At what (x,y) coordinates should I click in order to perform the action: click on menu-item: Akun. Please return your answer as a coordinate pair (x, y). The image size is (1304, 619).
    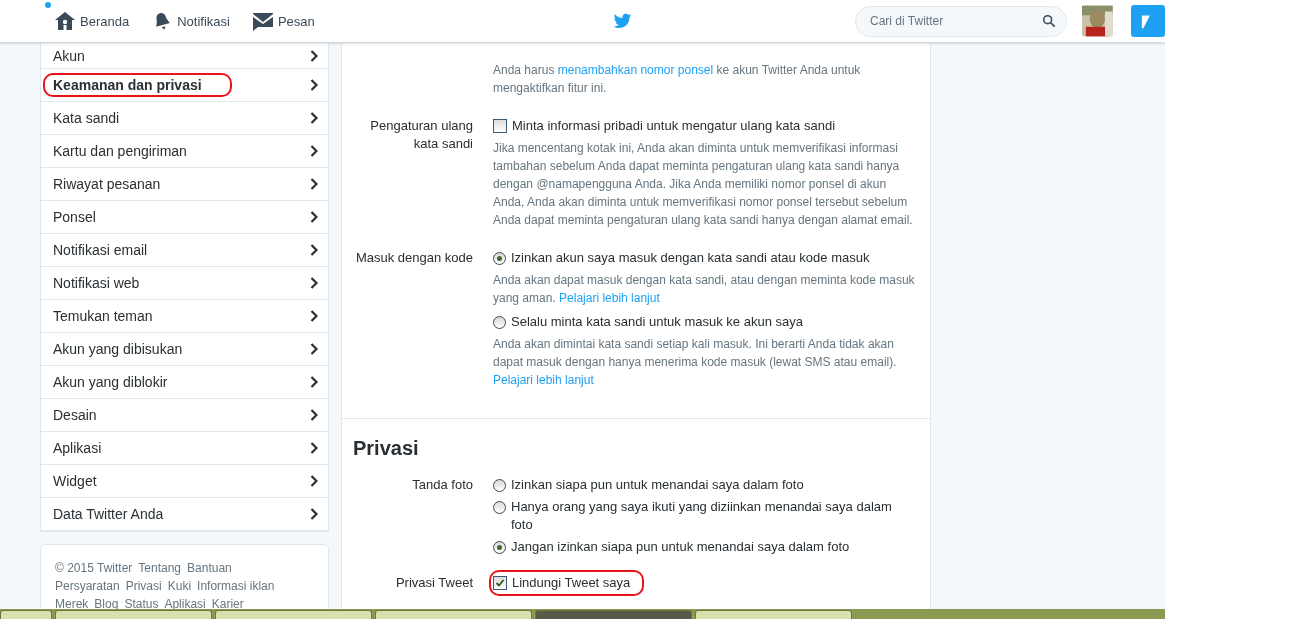
    Looking at the image, I should click on (184, 56).